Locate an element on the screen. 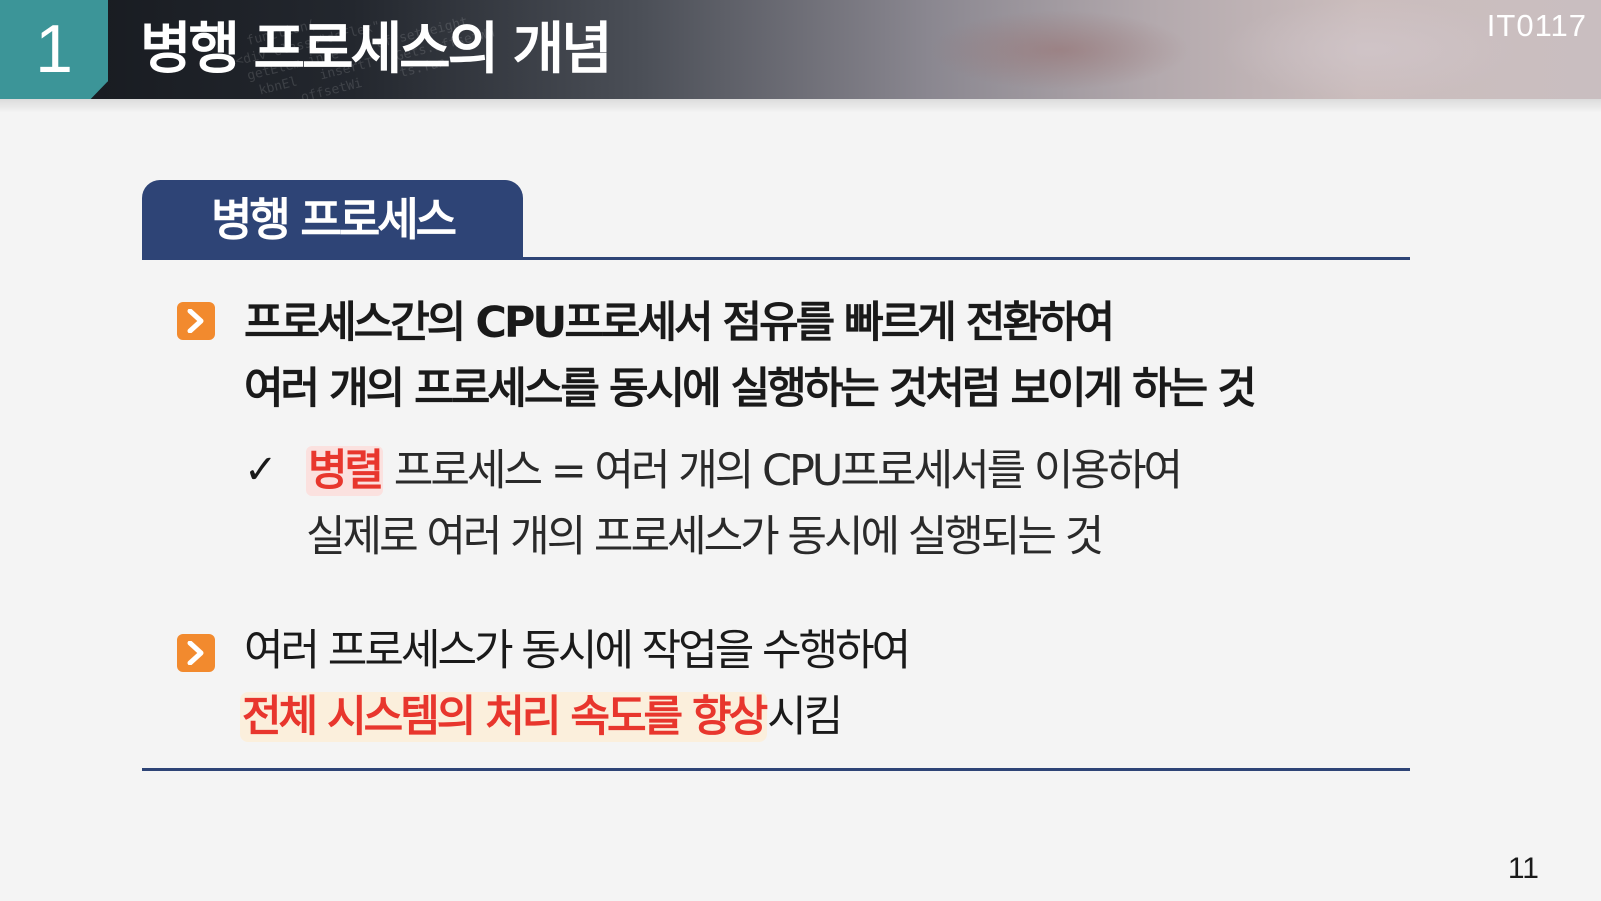 The image size is (1601, 901). page-title: 병행 프로세스의 개념 is located at coordinates (376, 49).